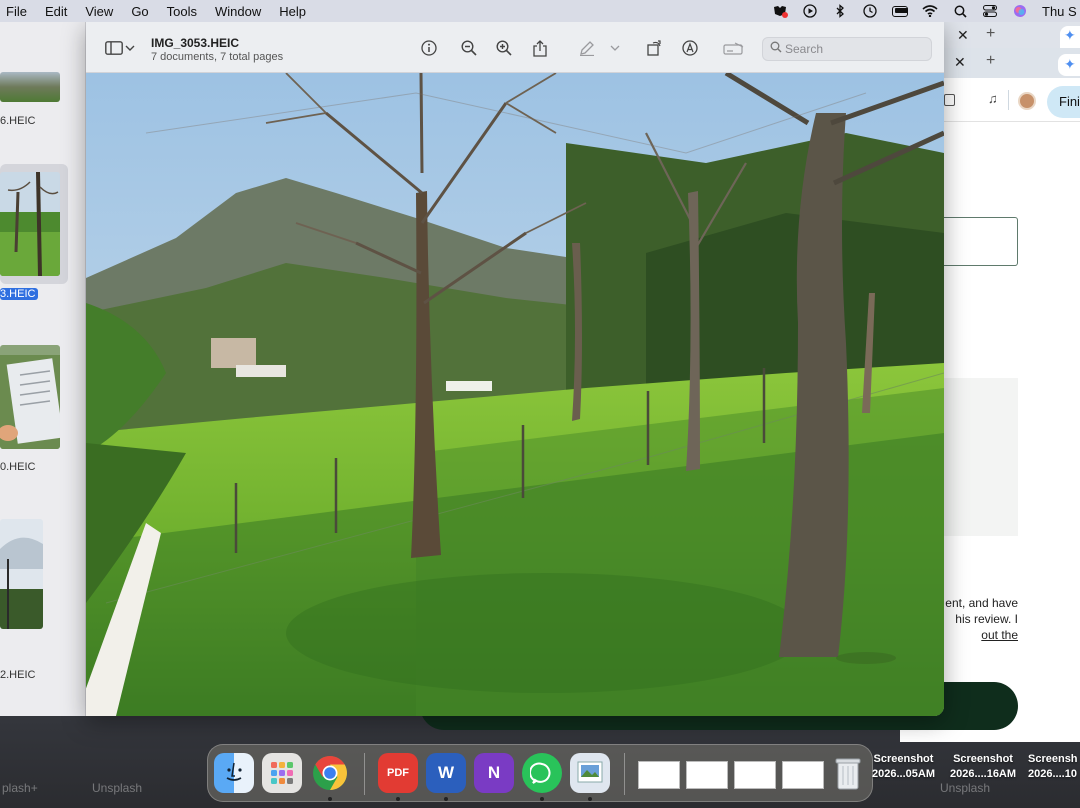 The width and height of the screenshot is (1080, 808). Describe the element at coordinates (429, 48) in the screenshot. I see `info-icon` at that location.